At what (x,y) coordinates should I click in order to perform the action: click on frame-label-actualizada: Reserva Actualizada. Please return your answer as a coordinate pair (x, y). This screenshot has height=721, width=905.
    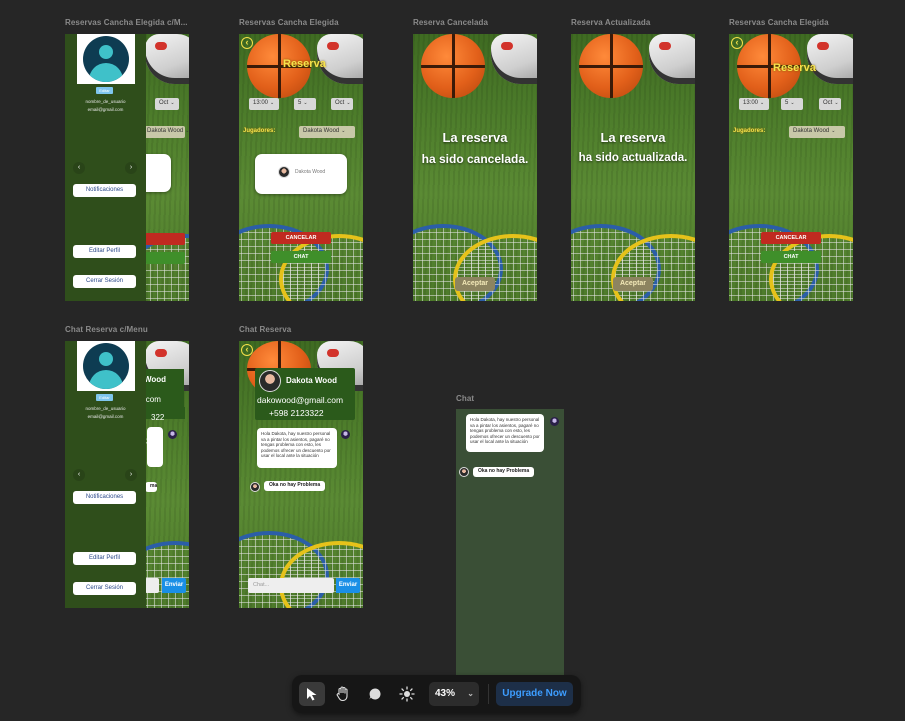
    Looking at the image, I should click on (610, 22).